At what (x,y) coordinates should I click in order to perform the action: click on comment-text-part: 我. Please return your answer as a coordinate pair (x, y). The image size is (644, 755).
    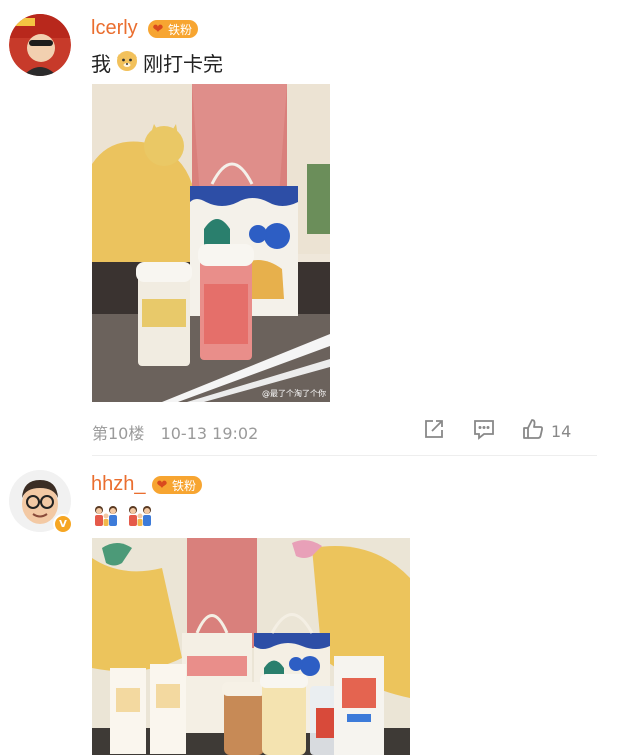
    Looking at the image, I should click on (101, 64).